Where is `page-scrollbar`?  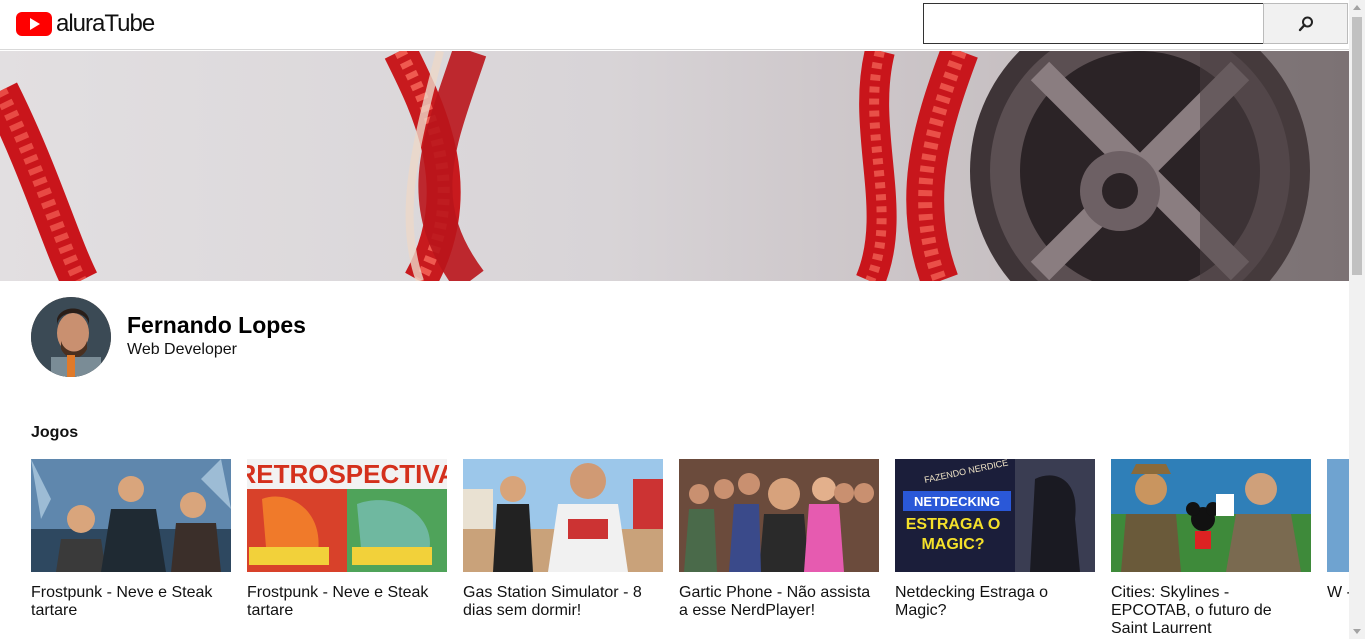 page-scrollbar is located at coordinates (1357, 319).